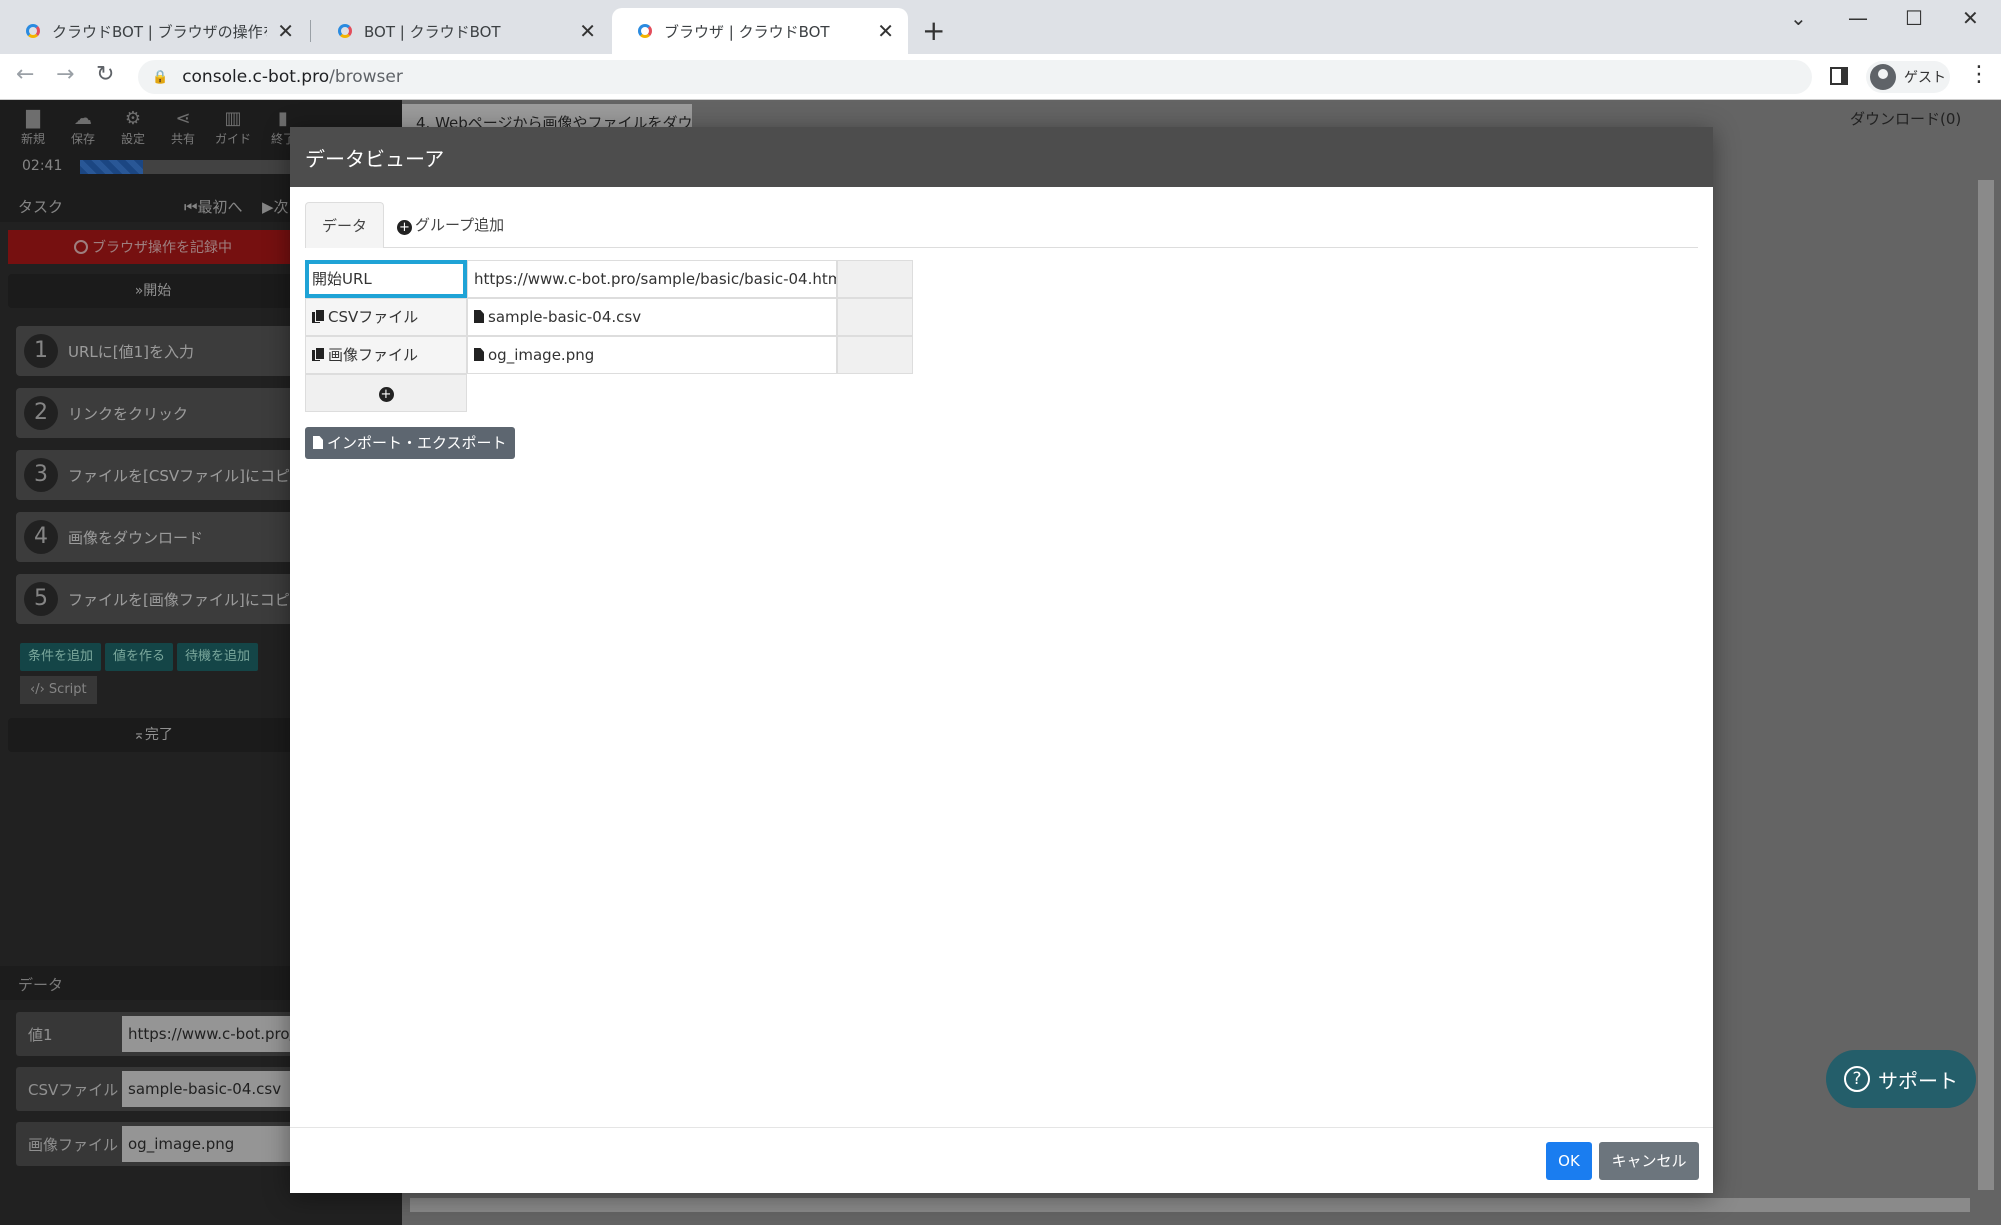 The width and height of the screenshot is (2001, 1225). What do you see at coordinates (256, 77) in the screenshot?
I see `address-host: console.c-bot.pro` at bounding box center [256, 77].